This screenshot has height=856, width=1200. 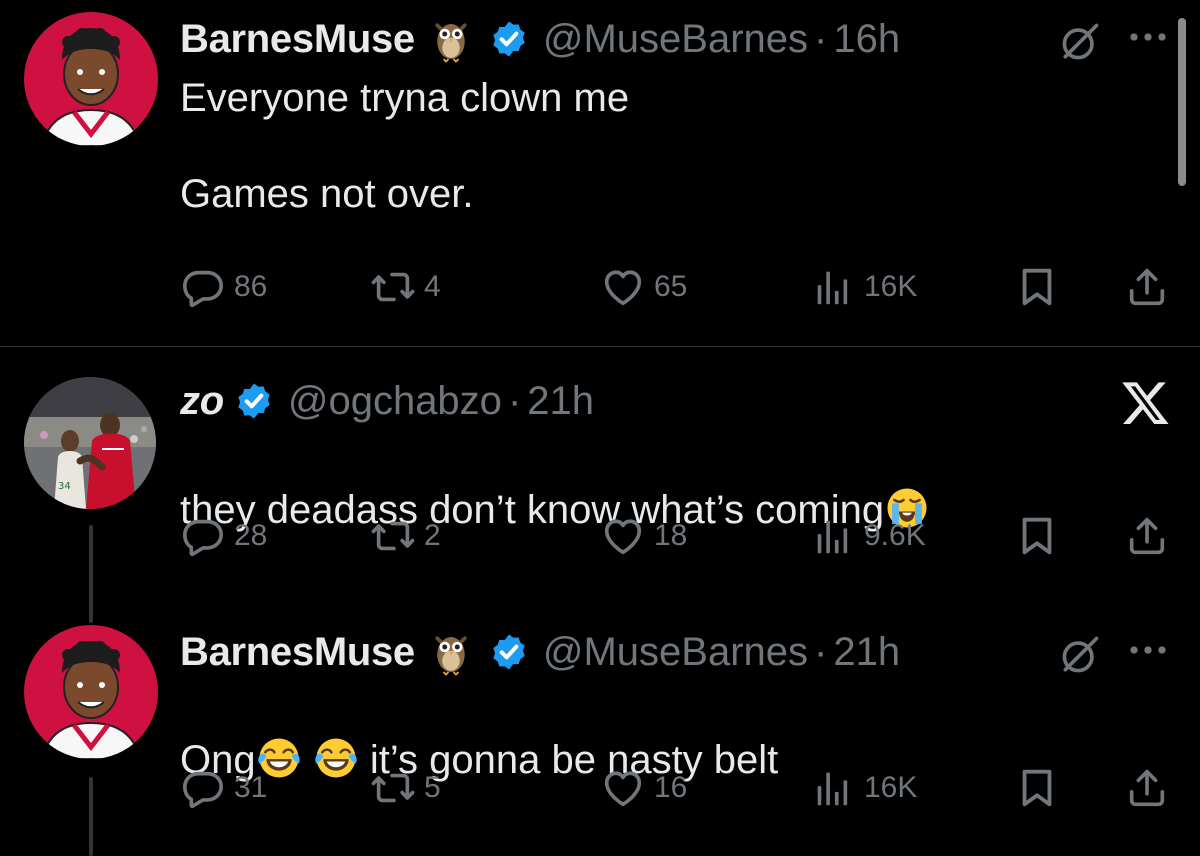 What do you see at coordinates (251, 286) in the screenshot?
I see `reply-count: 86` at bounding box center [251, 286].